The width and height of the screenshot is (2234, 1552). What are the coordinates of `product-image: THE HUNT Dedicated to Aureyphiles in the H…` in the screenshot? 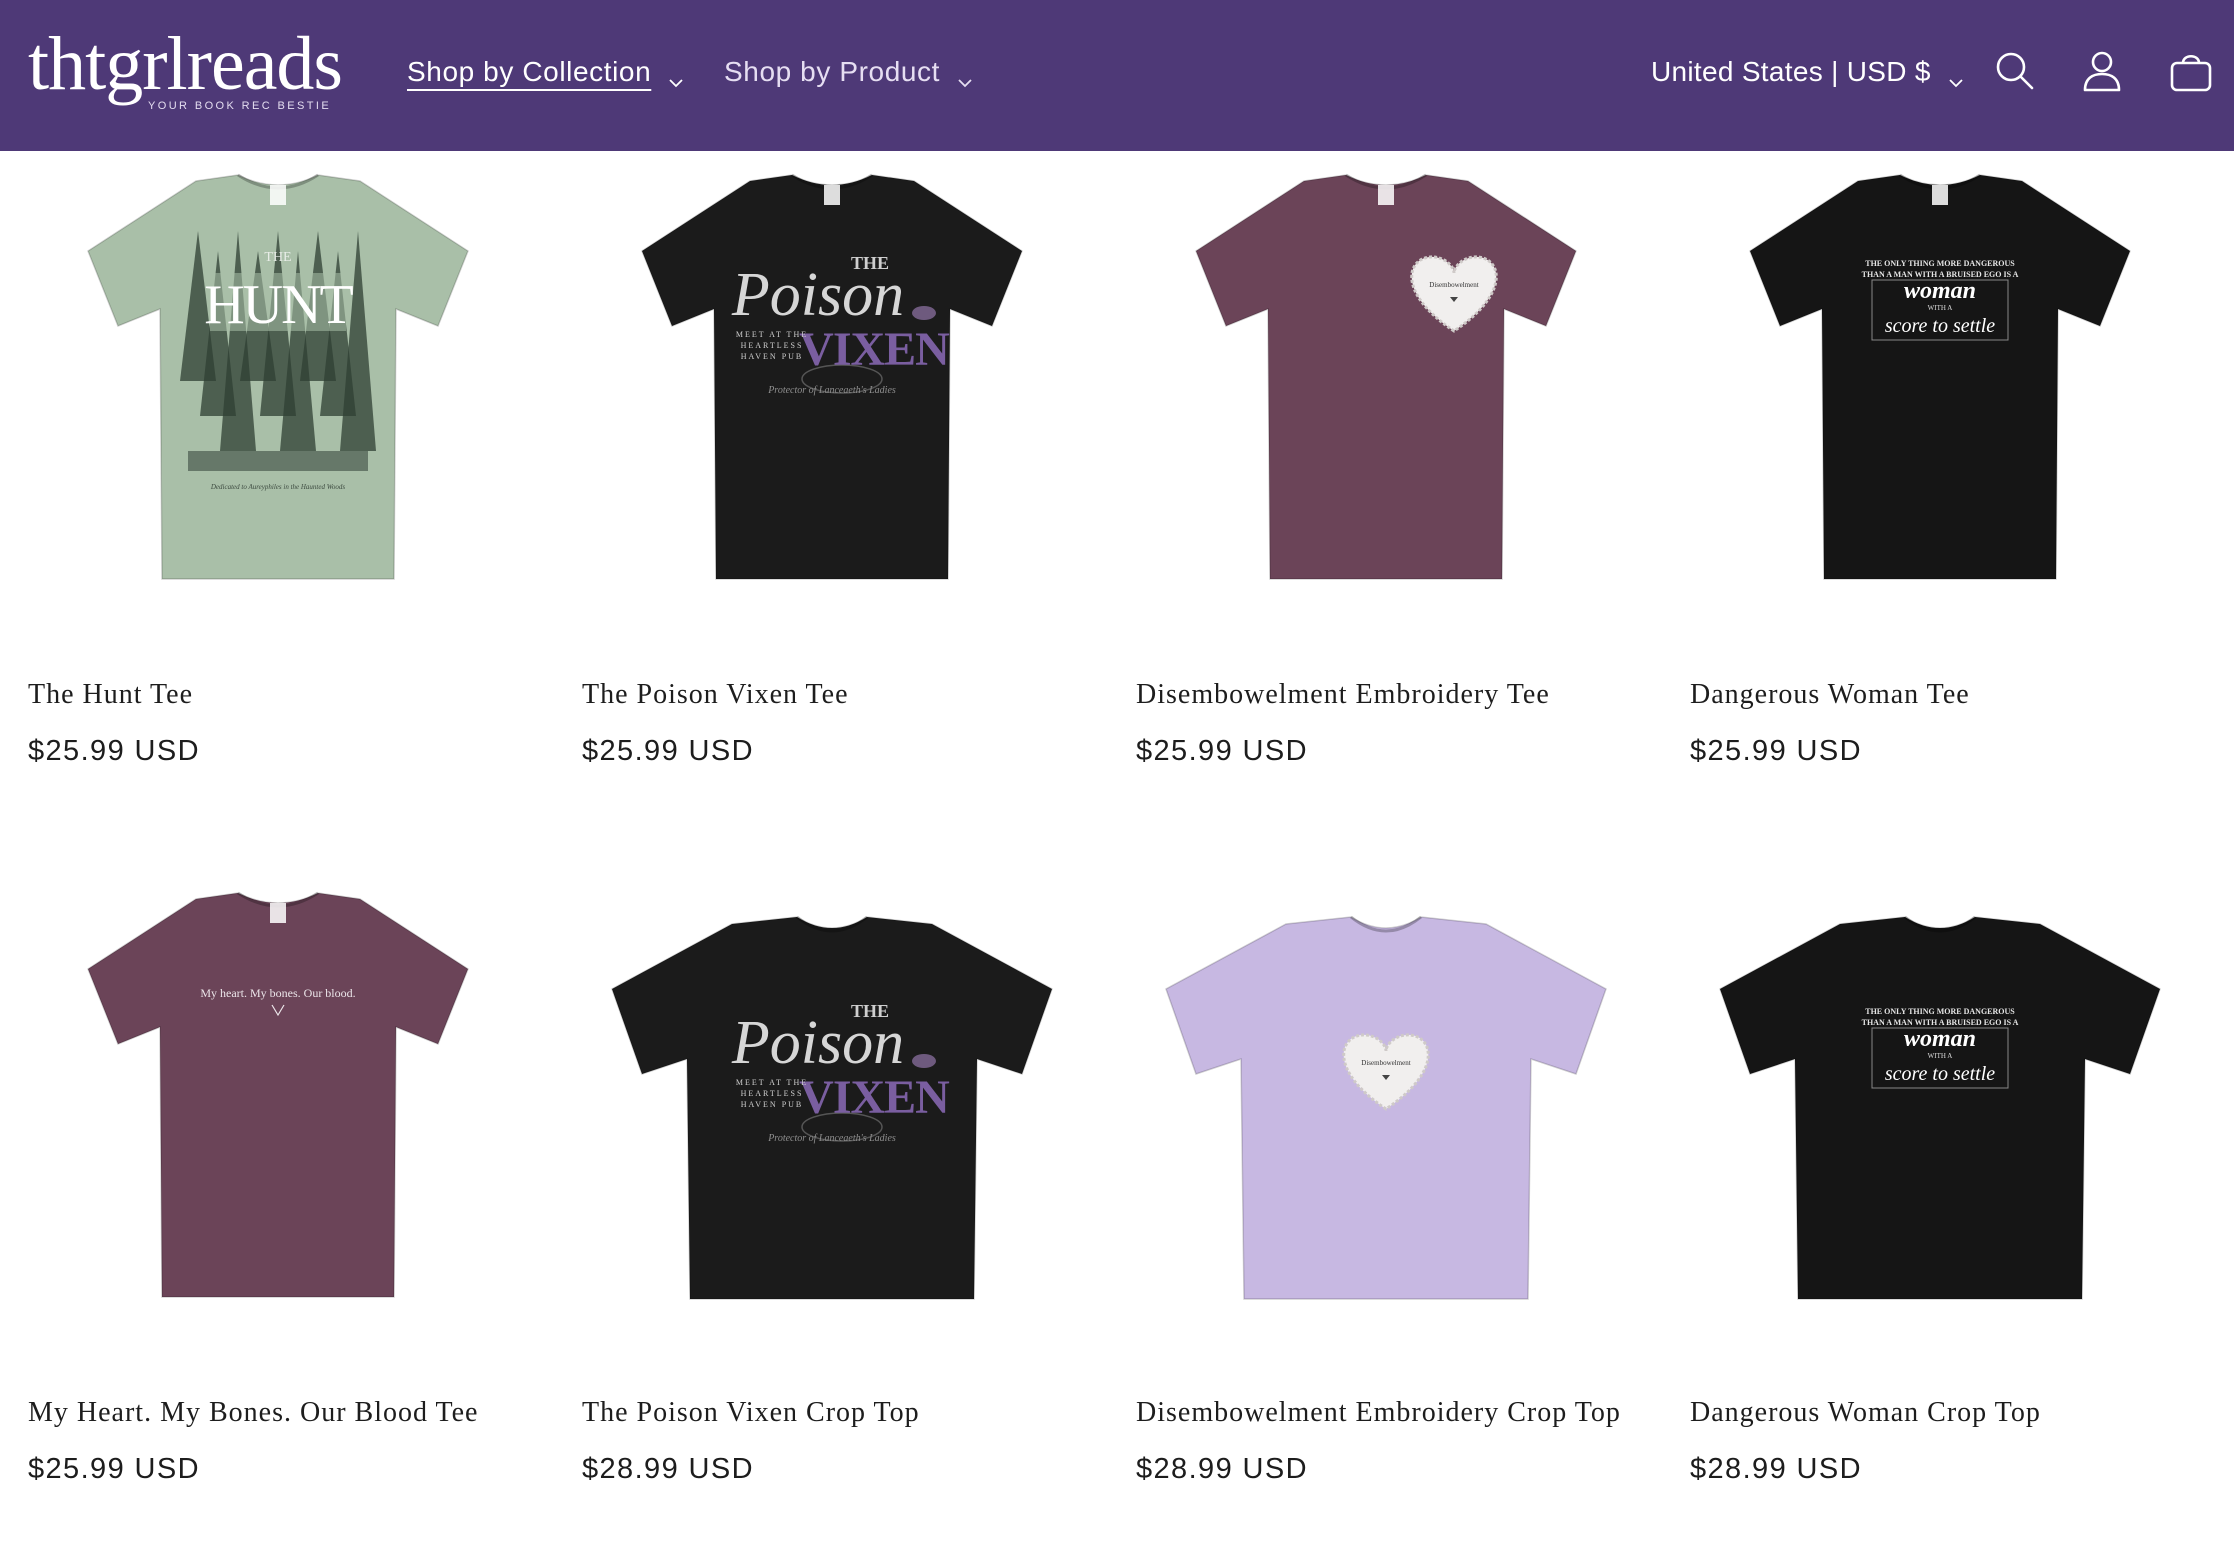 It's located at (278, 391).